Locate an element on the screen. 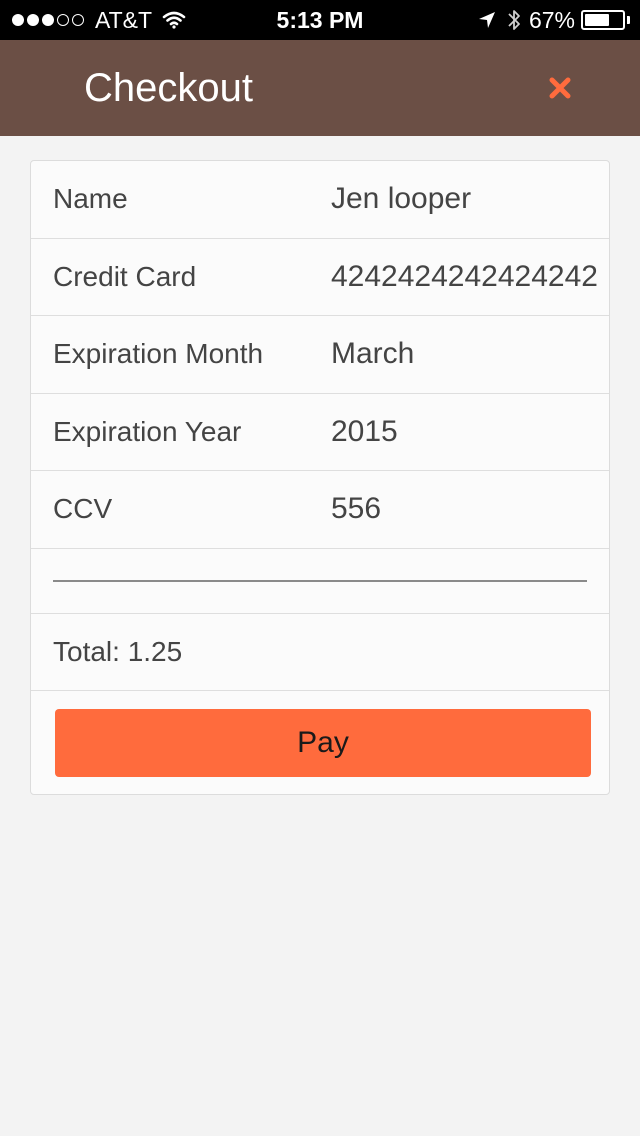 This screenshot has width=640, height=1136. expiration-year-label: Expiration Year is located at coordinates (147, 431).